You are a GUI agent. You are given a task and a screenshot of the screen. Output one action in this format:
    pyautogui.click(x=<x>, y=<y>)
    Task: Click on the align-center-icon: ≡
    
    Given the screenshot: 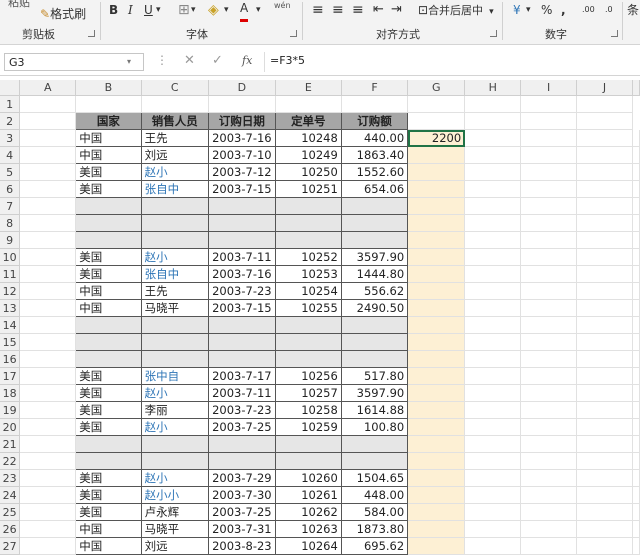 What is the action you would take?
    pyautogui.click(x=338, y=10)
    